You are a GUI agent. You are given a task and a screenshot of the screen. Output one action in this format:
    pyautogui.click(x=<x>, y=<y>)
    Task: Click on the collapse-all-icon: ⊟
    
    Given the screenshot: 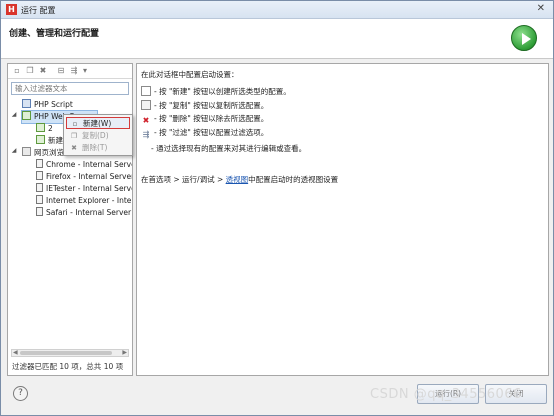 What is the action you would take?
    pyautogui.click(x=61, y=71)
    